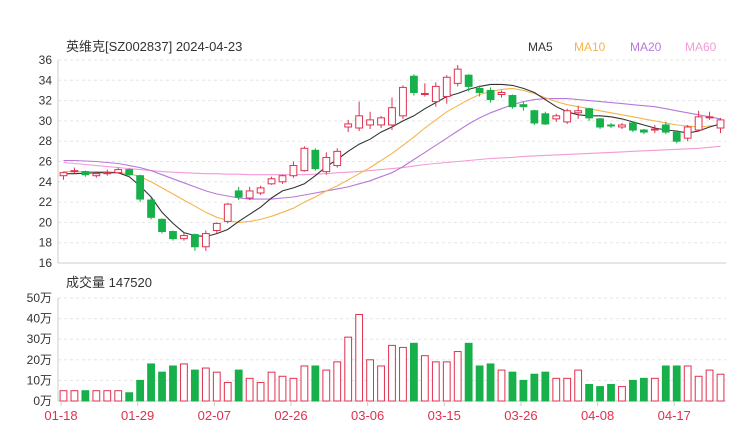 The image size is (740, 445). I want to click on kline-y-tick-label: 26, so click(46, 162).